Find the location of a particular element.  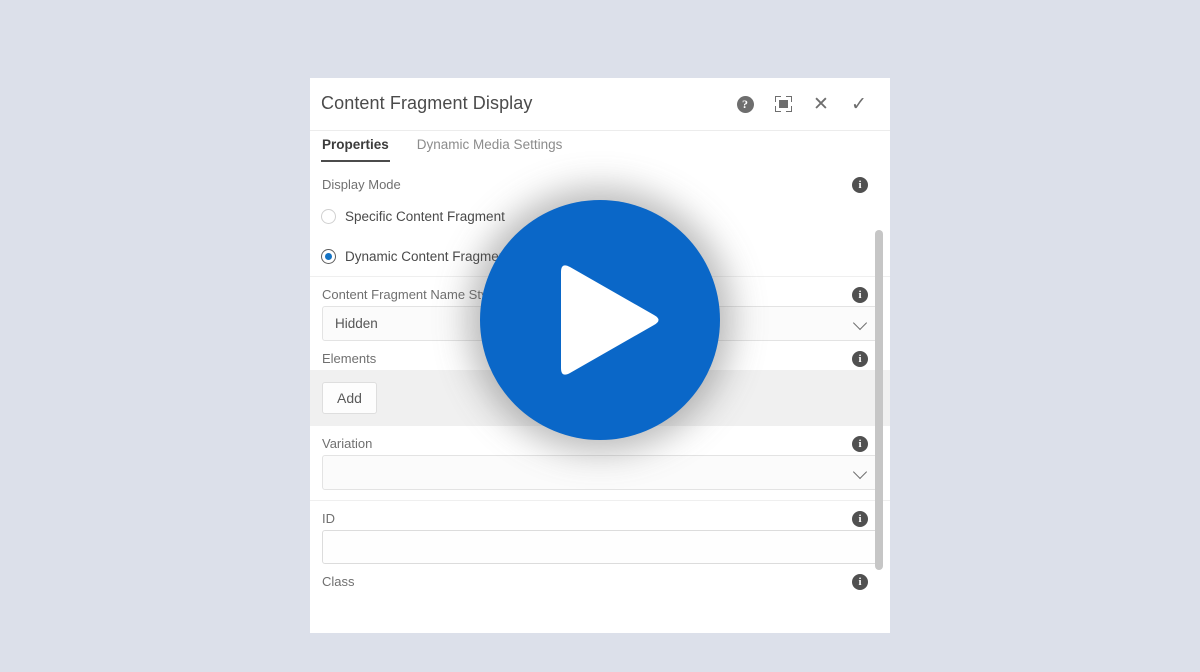

dialog-title: Content Fragment Display is located at coordinates (427, 103).